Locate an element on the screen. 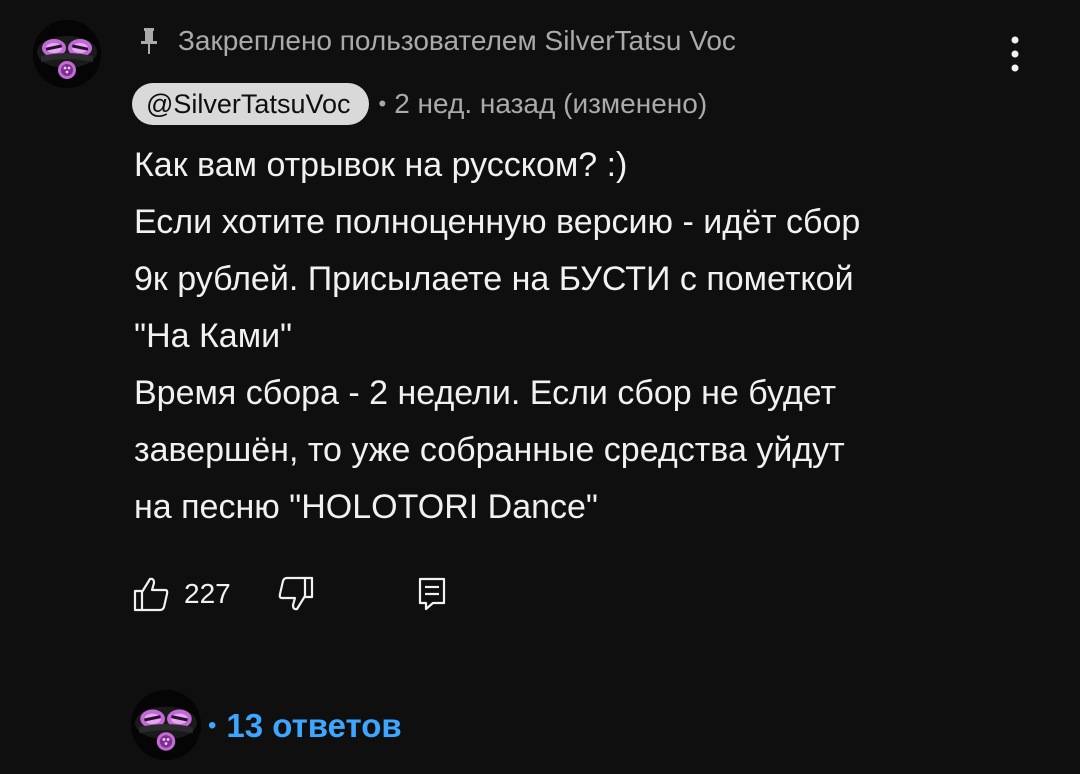 This screenshot has height=774, width=1080. author-name: @SilverTatsuVoc is located at coordinates (248, 103).